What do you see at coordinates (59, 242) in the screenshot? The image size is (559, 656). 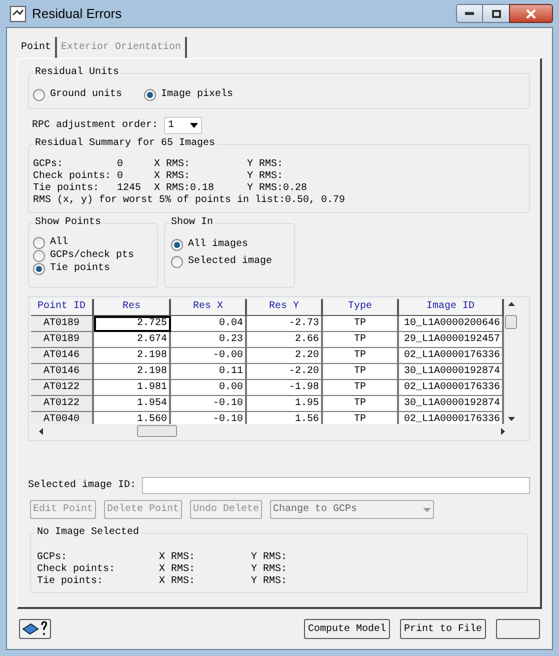 I see `radio-label: All` at bounding box center [59, 242].